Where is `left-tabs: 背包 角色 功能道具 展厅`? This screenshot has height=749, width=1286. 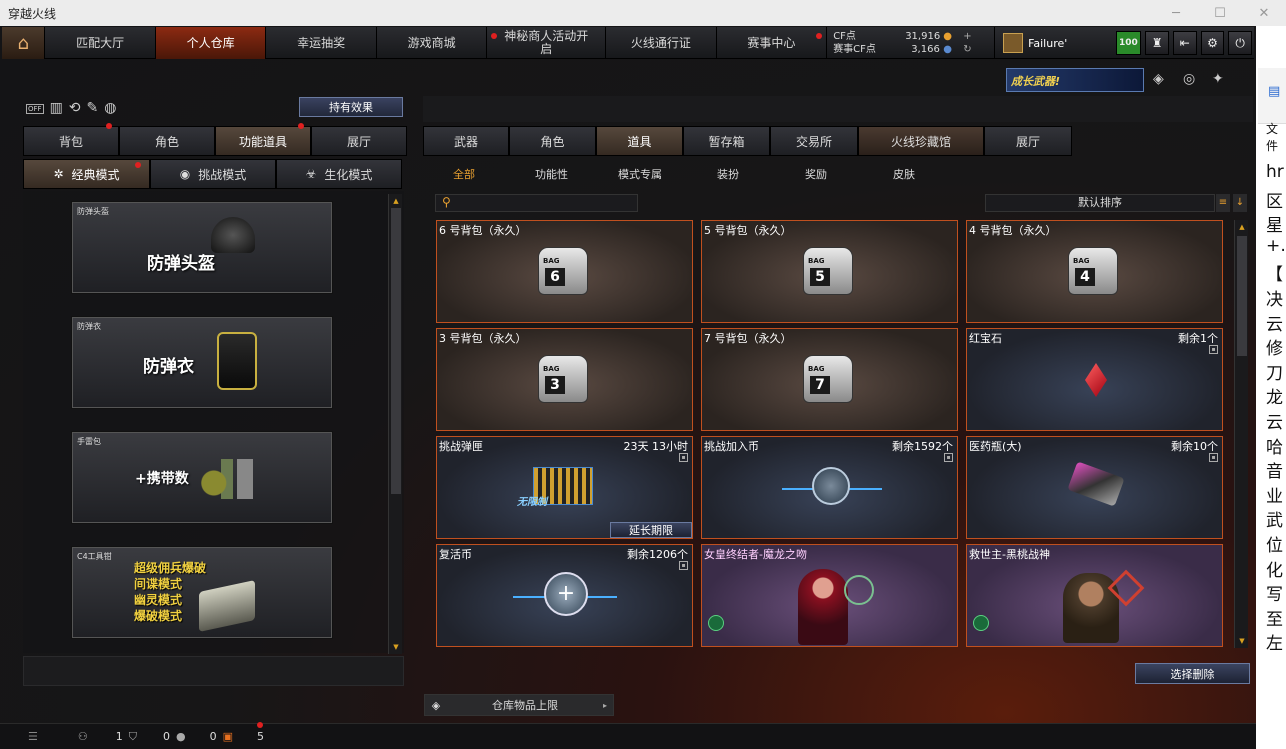 left-tabs: 背包 角色 功能道具 展厅 is located at coordinates (215, 139).